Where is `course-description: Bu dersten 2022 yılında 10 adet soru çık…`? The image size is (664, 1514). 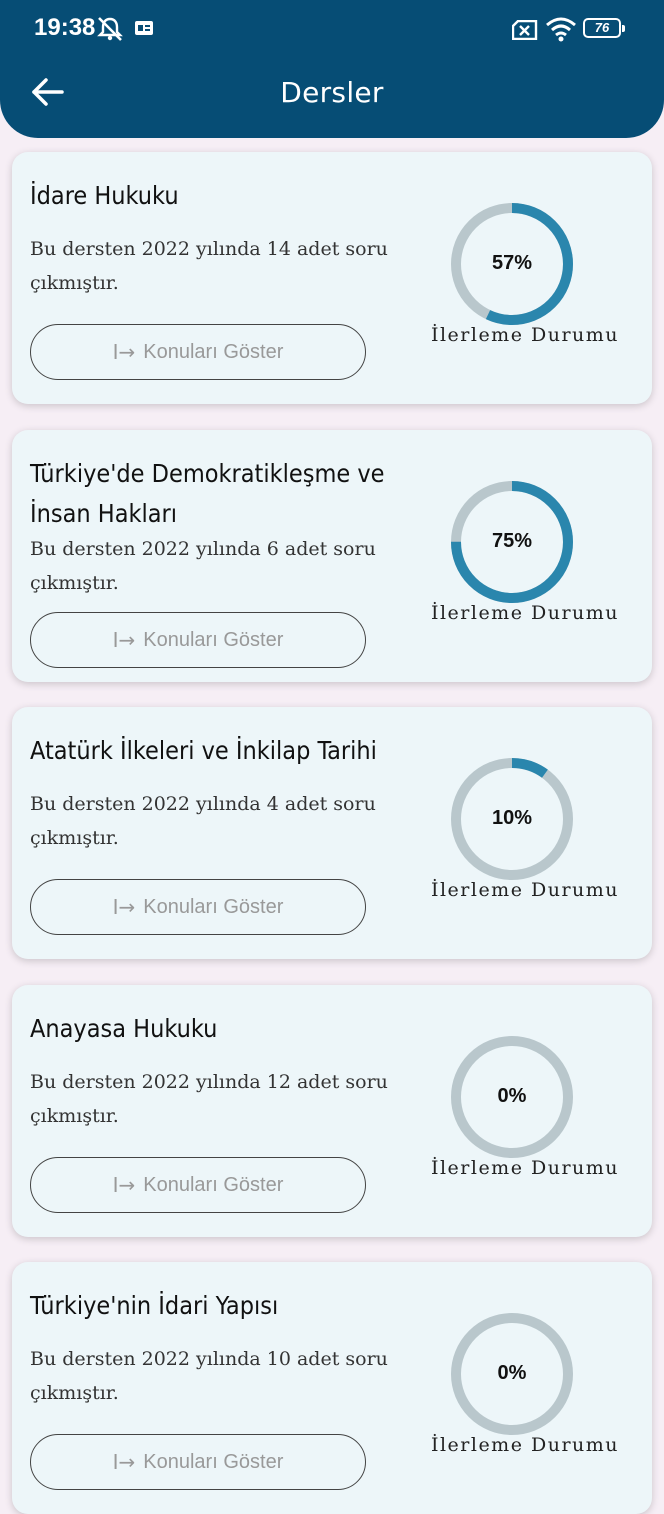
course-description: Bu dersten 2022 yılında 10 adet soru çık… is located at coordinates (209, 1376).